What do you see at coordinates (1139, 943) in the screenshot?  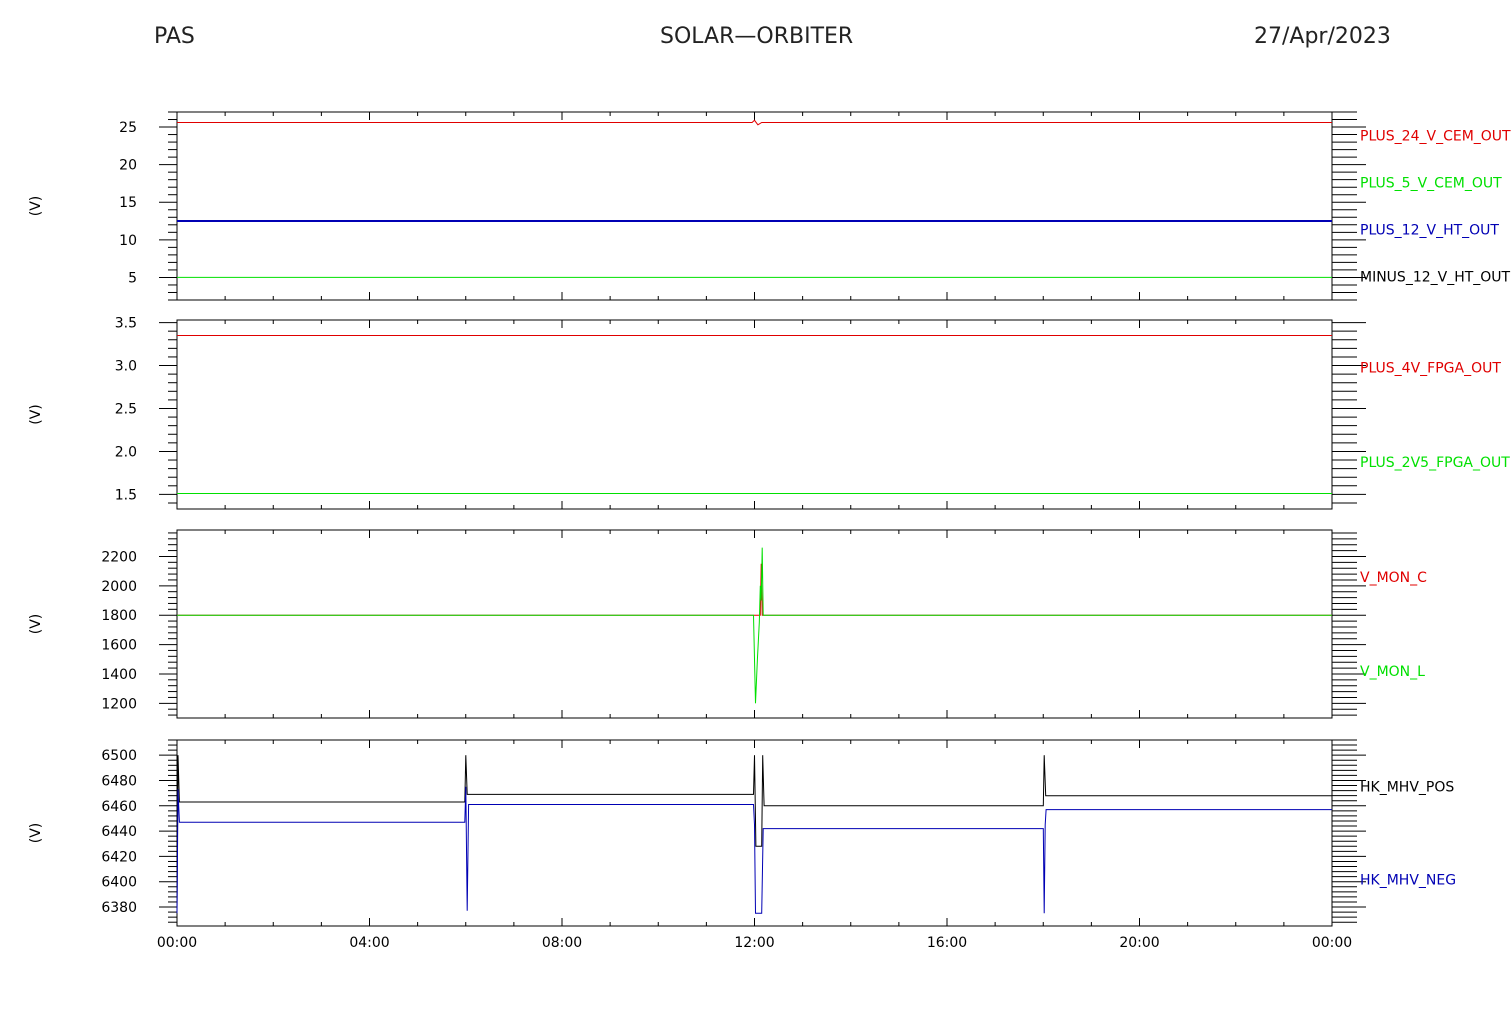 I see `x-tick-label: 20:00` at bounding box center [1139, 943].